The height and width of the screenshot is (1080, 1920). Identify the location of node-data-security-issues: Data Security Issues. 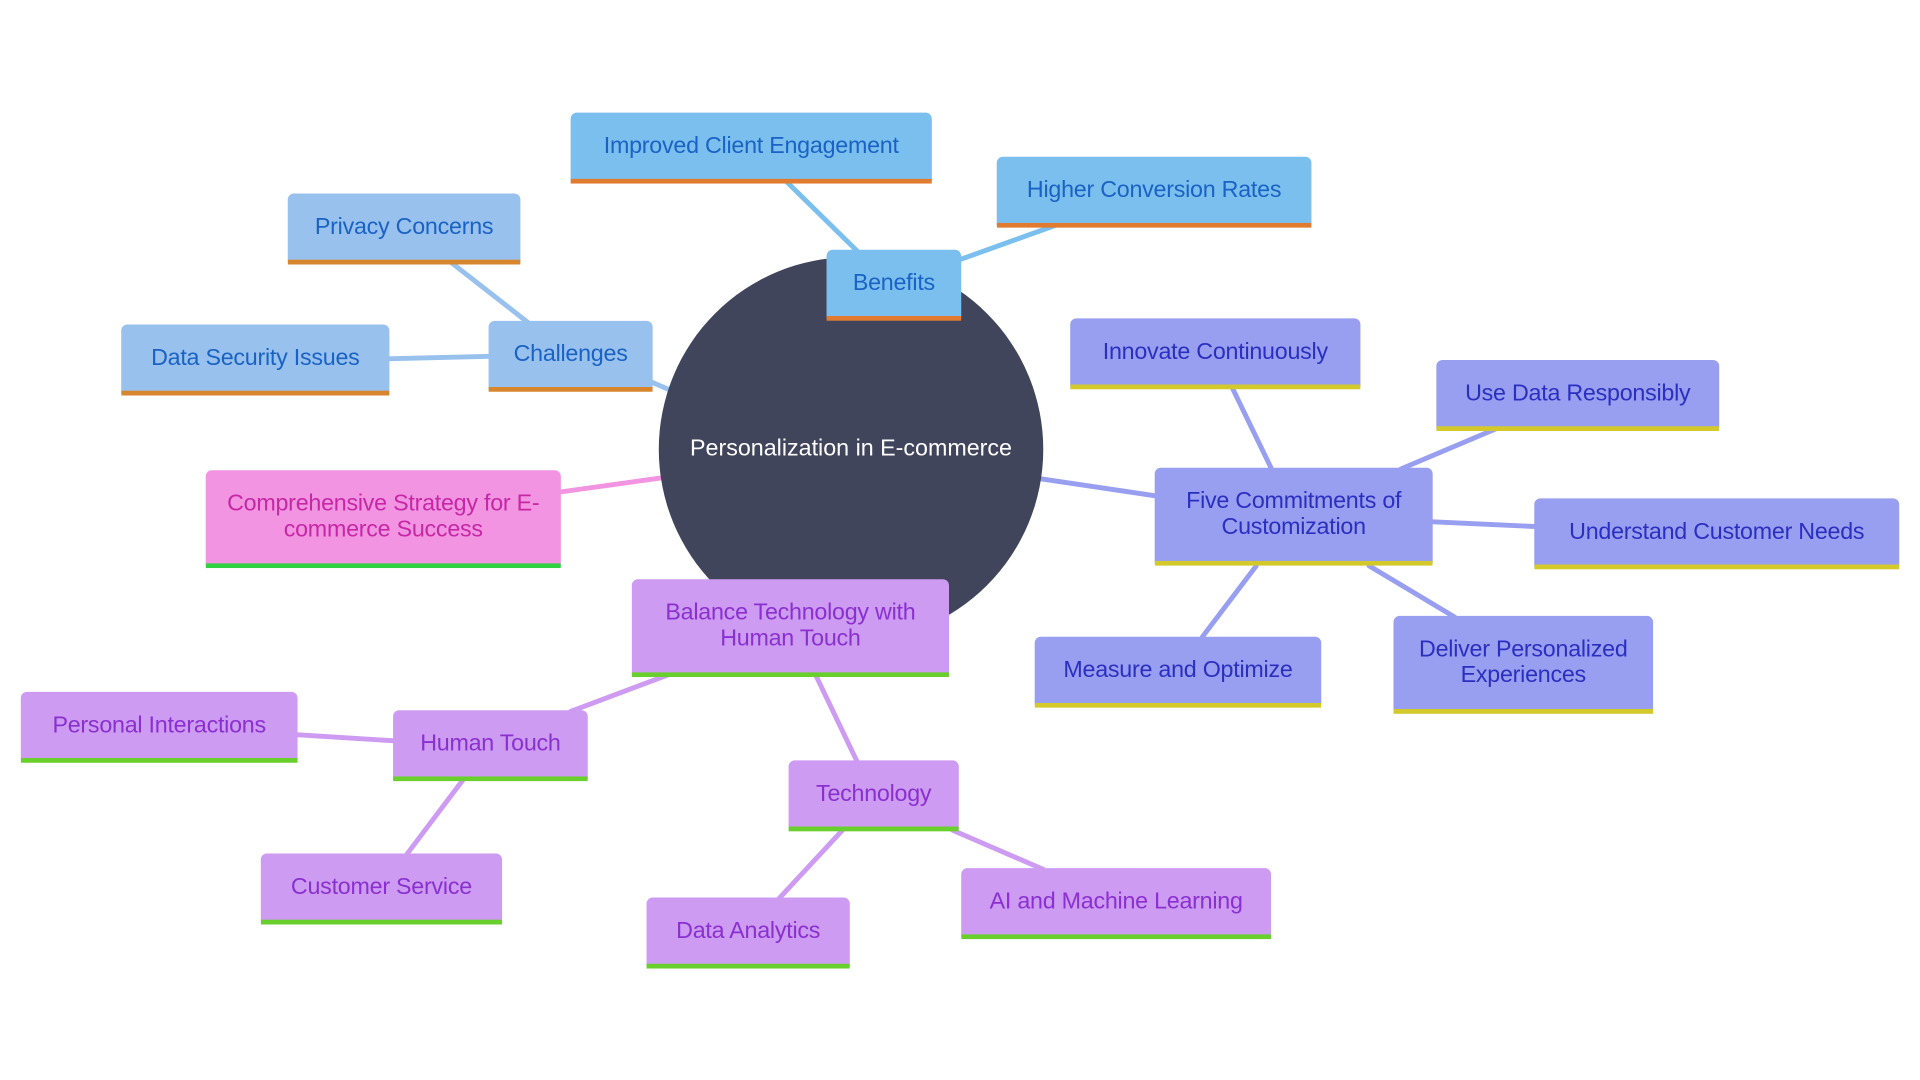
(255, 360).